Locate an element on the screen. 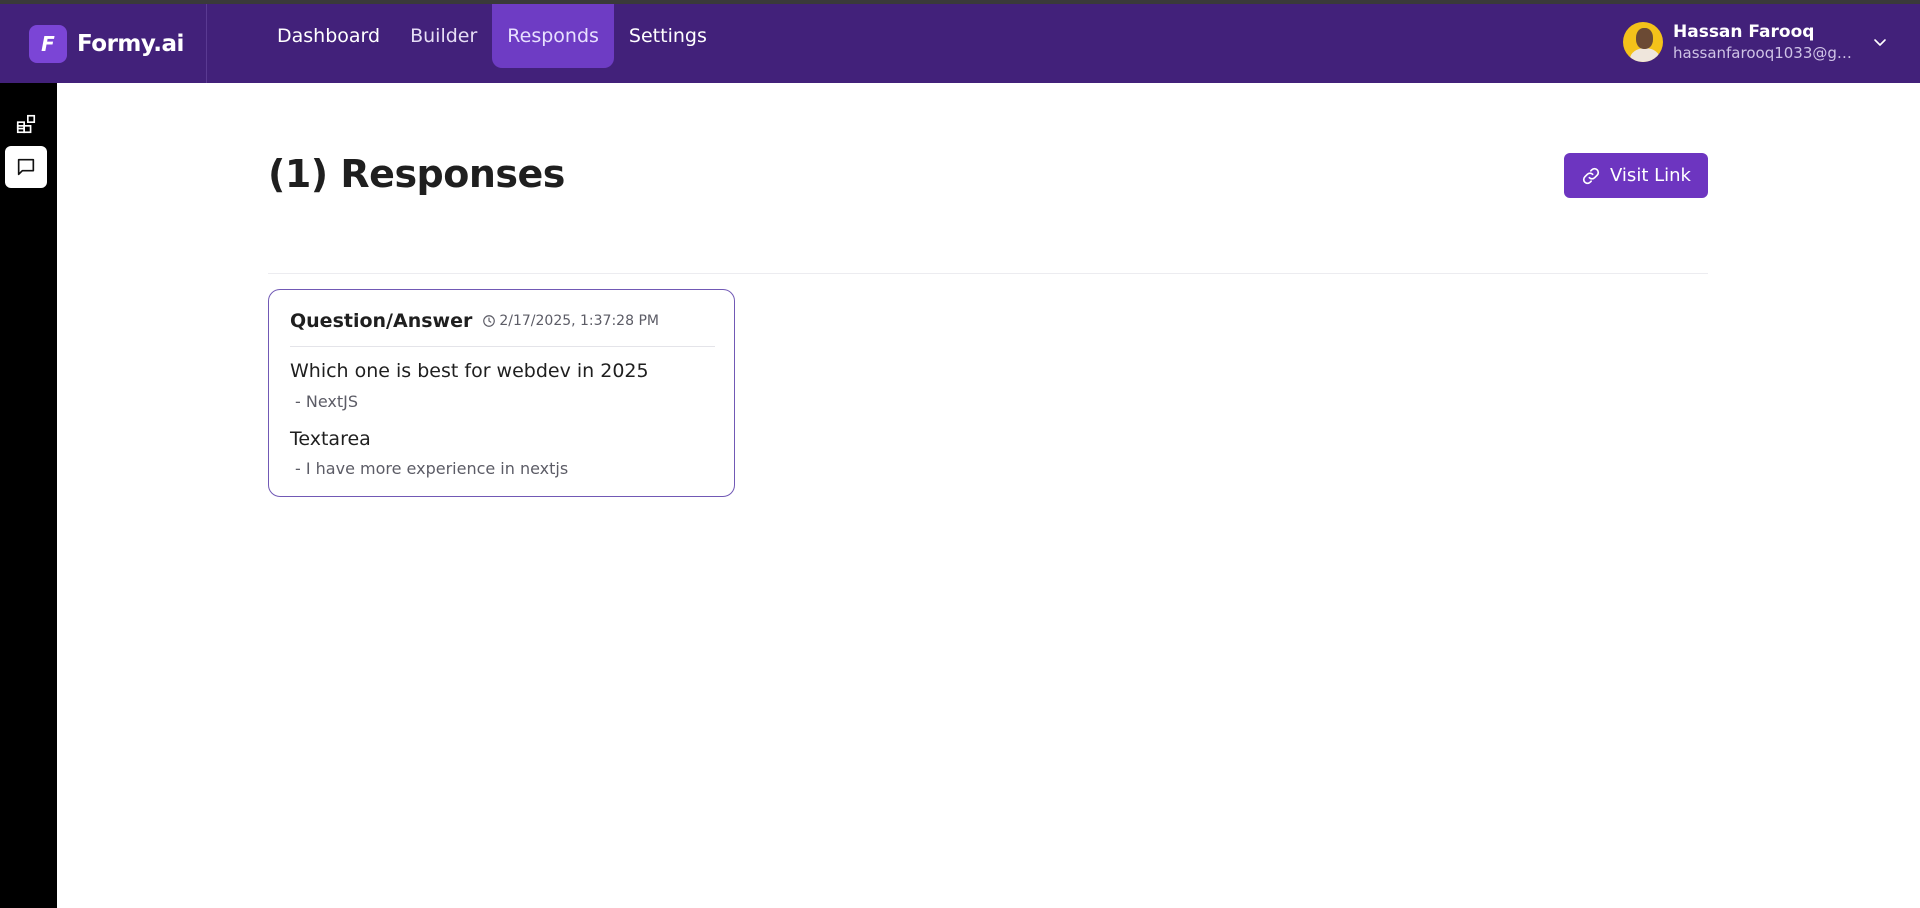 The image size is (1920, 908). user-info: Hassan Farooq hassanfarooq1033@gmail.com is located at coordinates (1767, 42).